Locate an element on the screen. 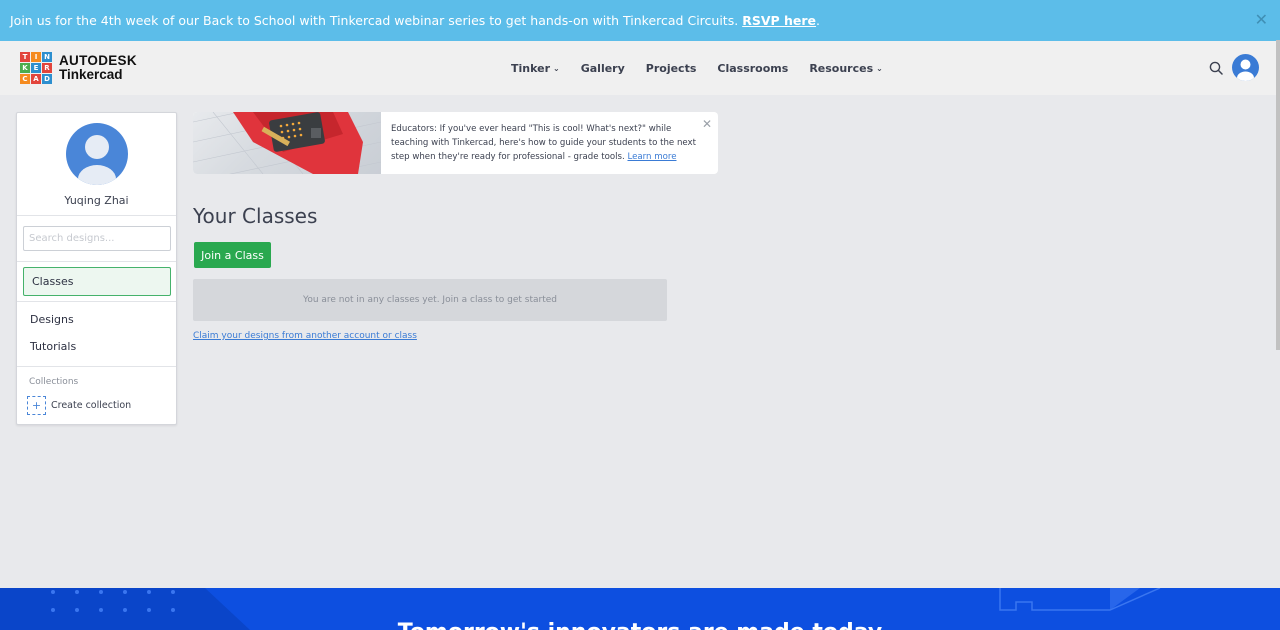 The height and width of the screenshot is (630, 1280). user-avatar-icon is located at coordinates (1245, 67).